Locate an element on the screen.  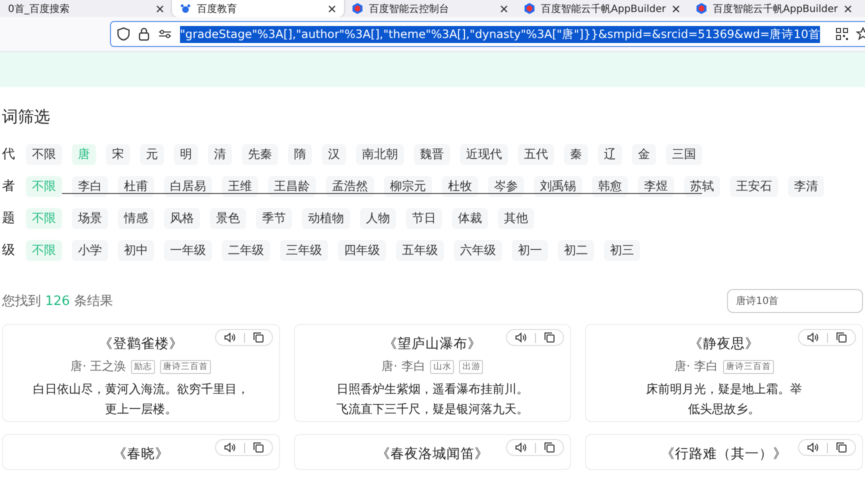
filter-option: 李白 is located at coordinates (90, 186).